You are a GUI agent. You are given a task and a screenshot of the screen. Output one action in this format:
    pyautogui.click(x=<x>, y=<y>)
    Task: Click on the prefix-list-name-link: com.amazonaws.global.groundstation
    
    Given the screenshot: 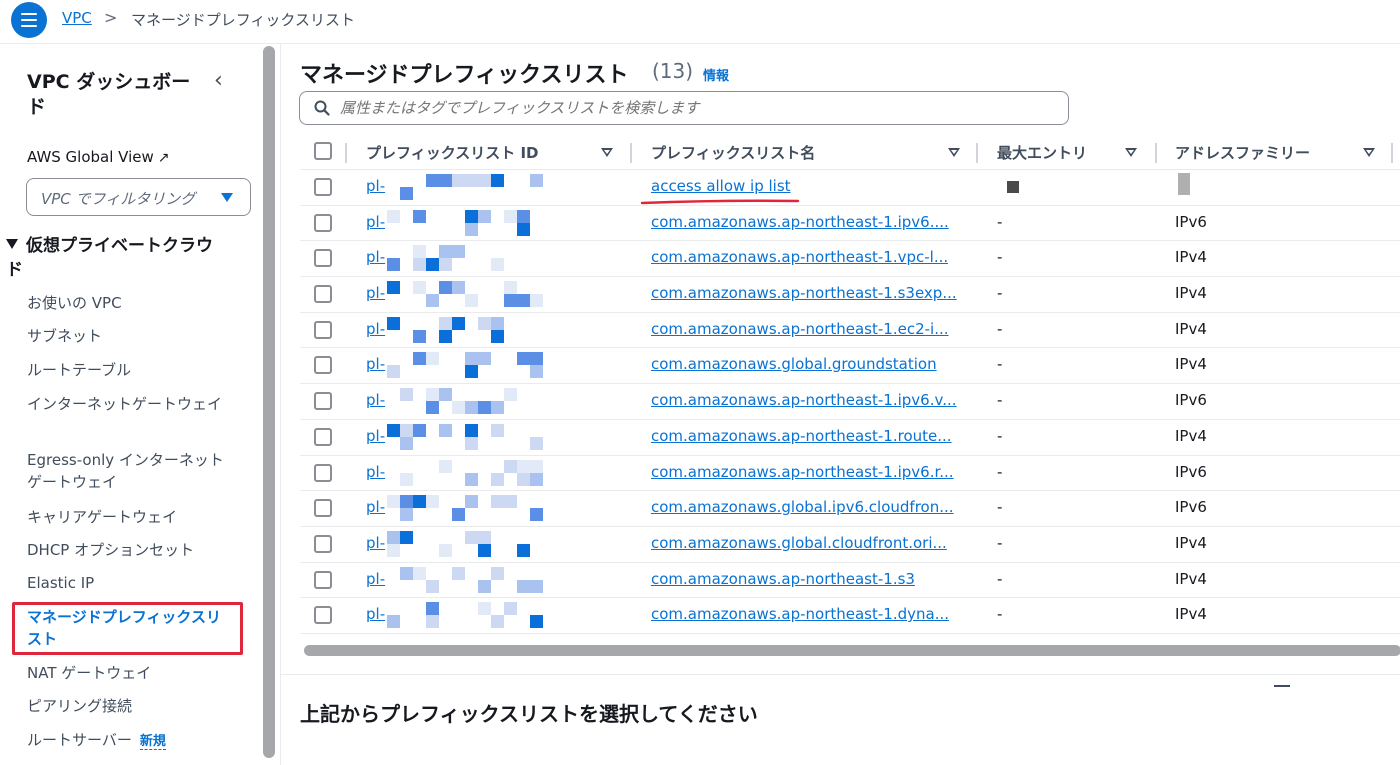 What is the action you would take?
    pyautogui.click(x=794, y=364)
    